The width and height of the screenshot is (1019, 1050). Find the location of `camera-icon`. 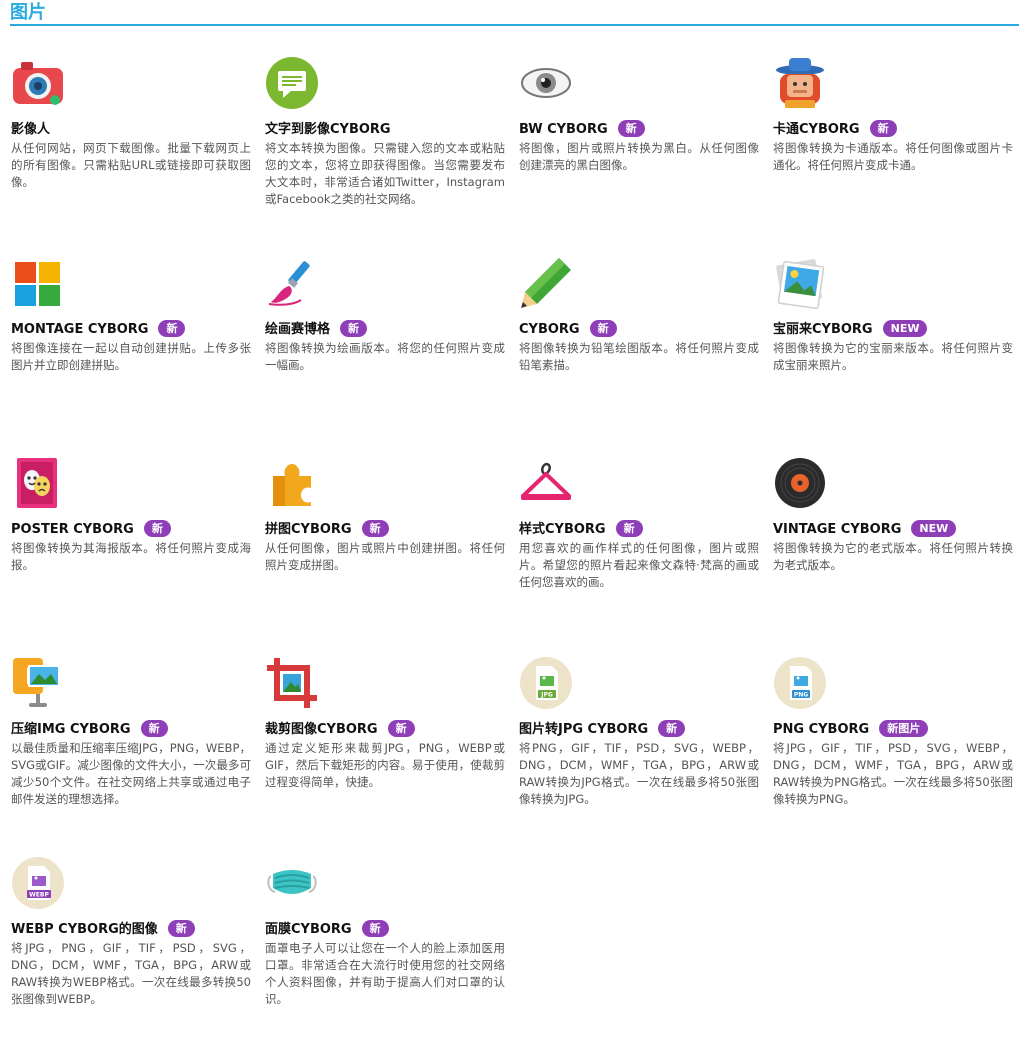

camera-icon is located at coordinates (38, 83).